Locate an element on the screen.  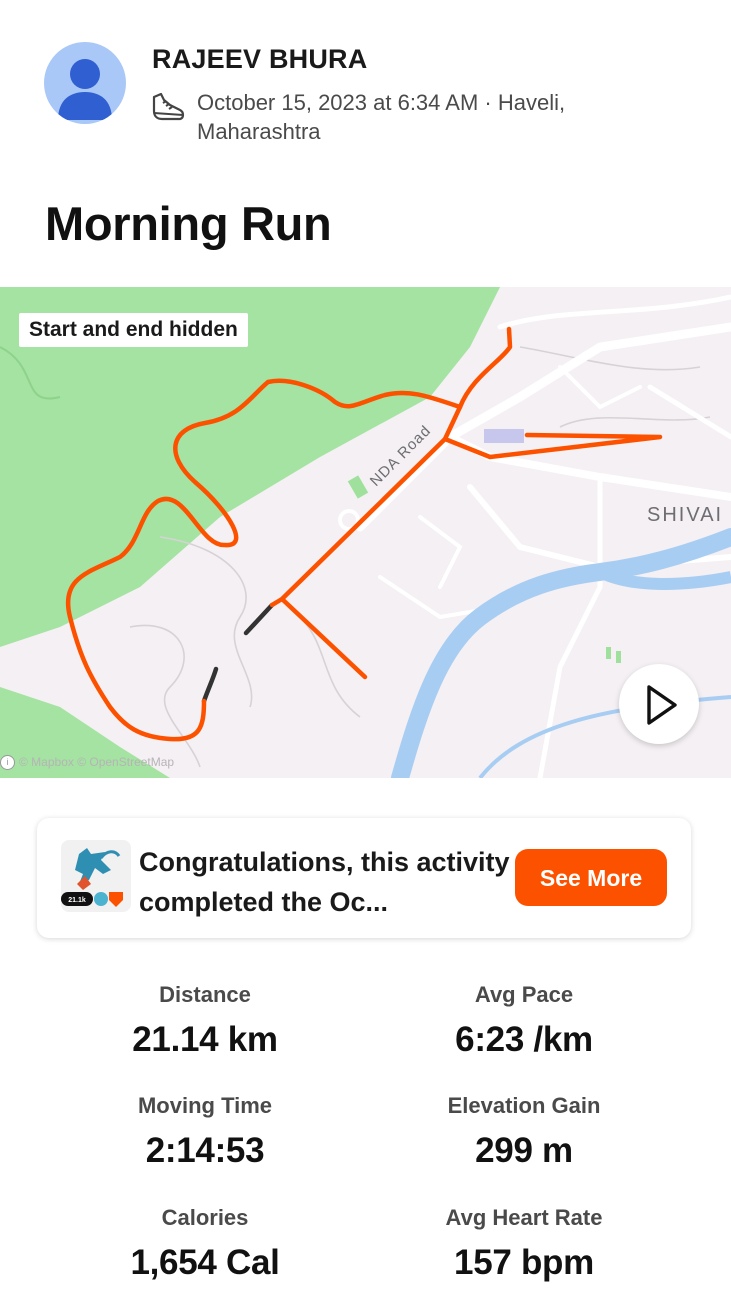
stat-moving-time: Moving Time 2:14:53 is located at coordinates (205, 1131).